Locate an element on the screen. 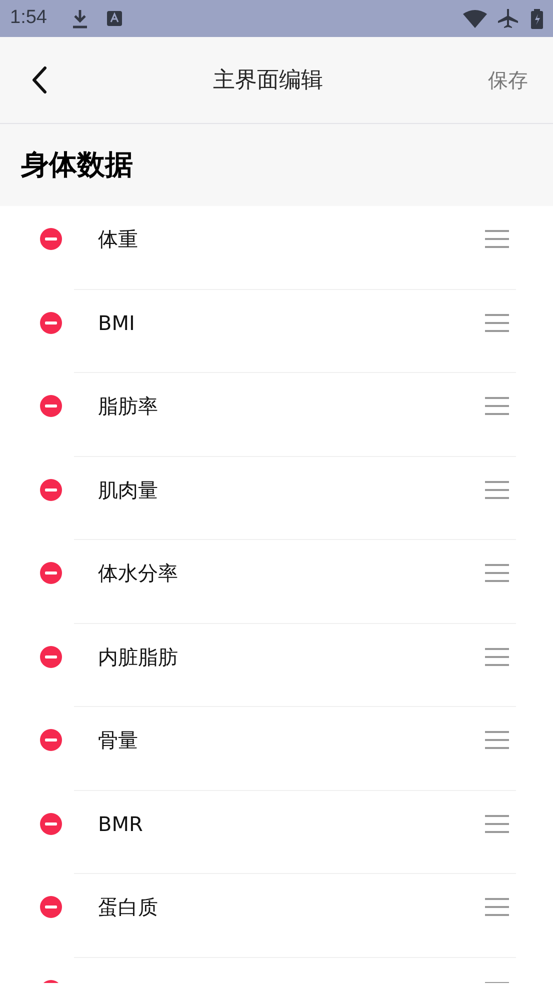 This screenshot has height=984, width=553. item-label: BMI is located at coordinates (117, 323).